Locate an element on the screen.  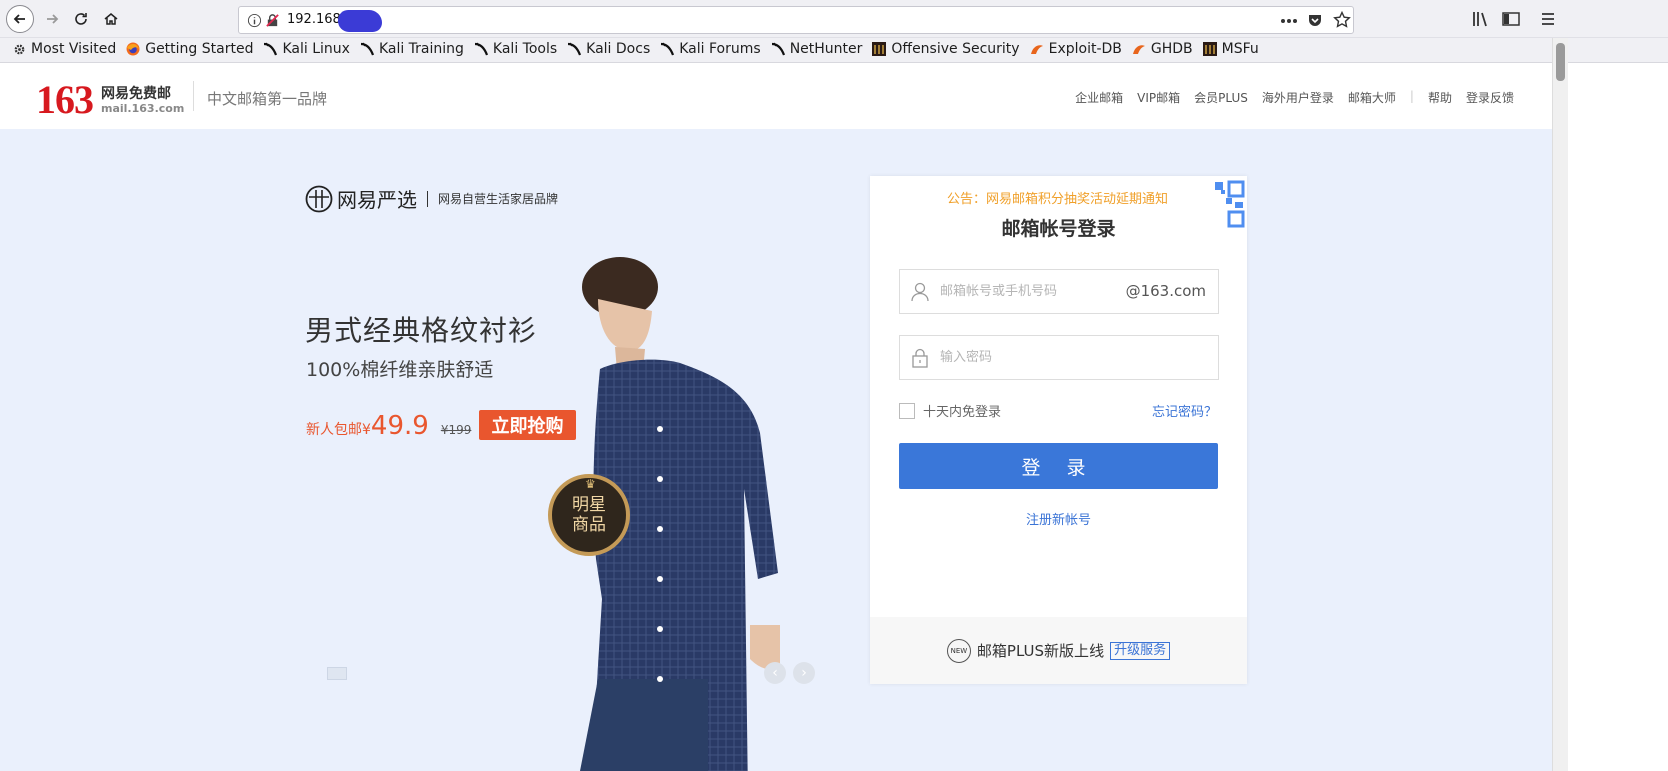
bookmark-label: Exploit-DB is located at coordinates (1085, 49).